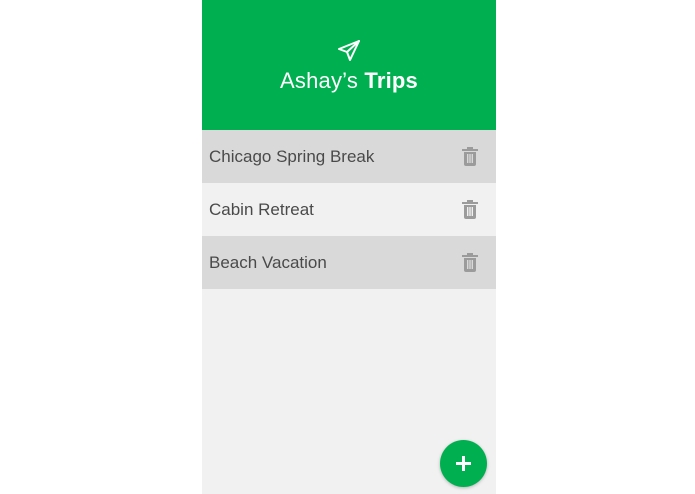  What do you see at coordinates (319, 80) in the screenshot?
I see `title-prefix: Ashay’s` at bounding box center [319, 80].